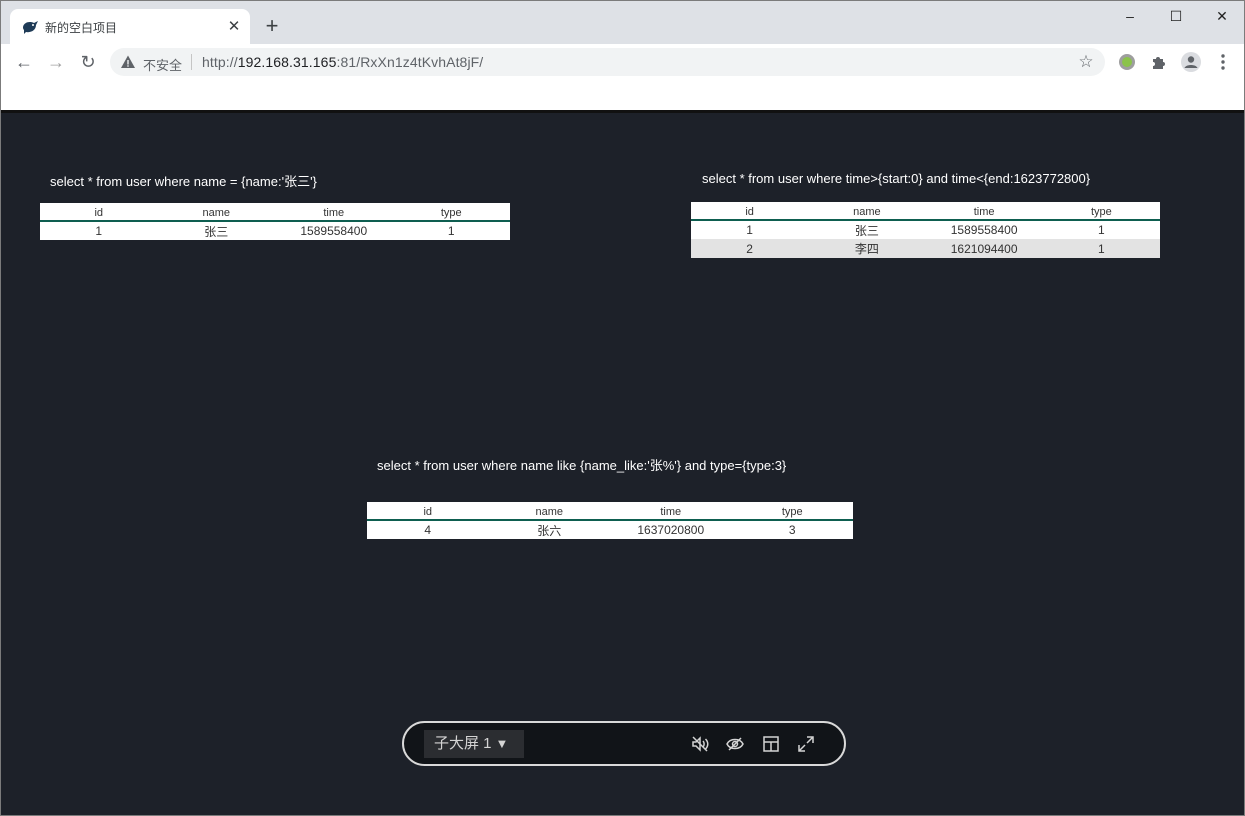 The image size is (1245, 816). What do you see at coordinates (163, 65) in the screenshot?
I see `not-secure-label: 不安全` at bounding box center [163, 65].